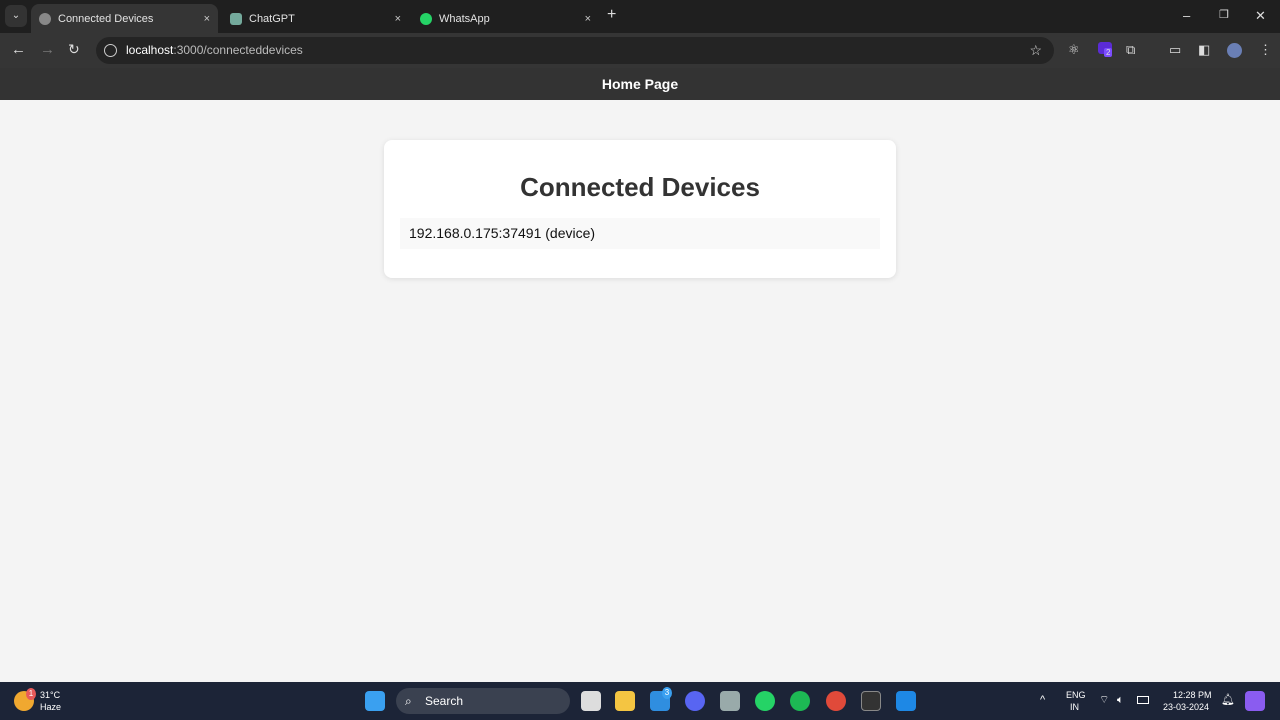  What do you see at coordinates (1074, 707) in the screenshot?
I see `region: IN` at bounding box center [1074, 707].